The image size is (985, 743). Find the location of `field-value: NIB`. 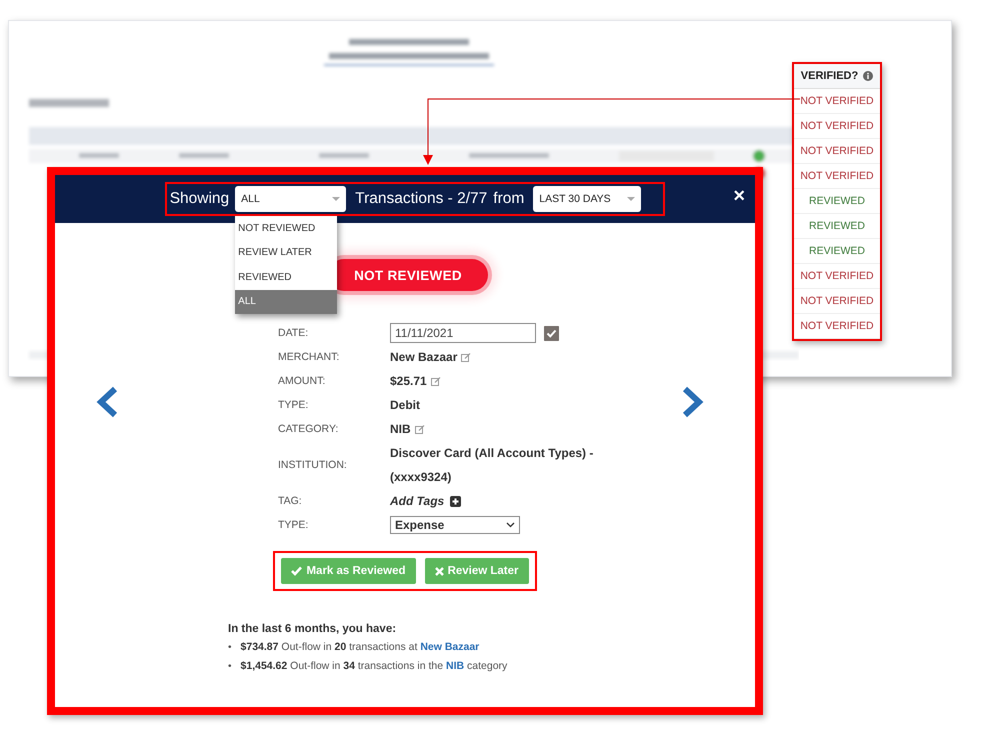

field-value: NIB is located at coordinates (400, 429).